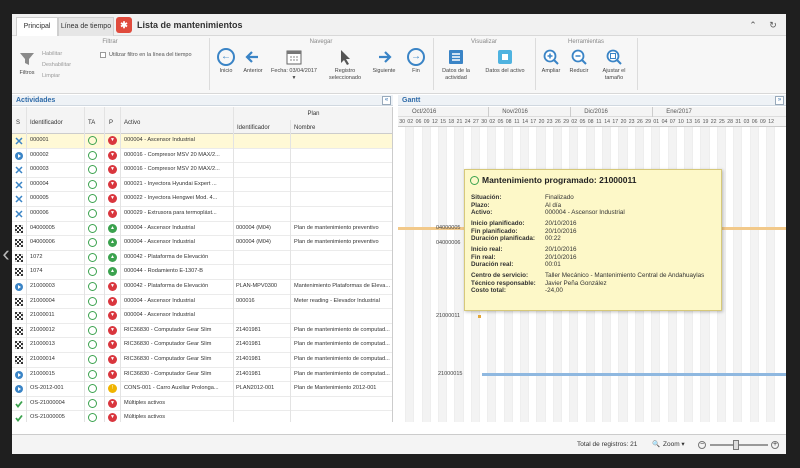  I want to click on cell-plan-nombre: Plan de Mantenimiento 2012-001, so click(335, 388).